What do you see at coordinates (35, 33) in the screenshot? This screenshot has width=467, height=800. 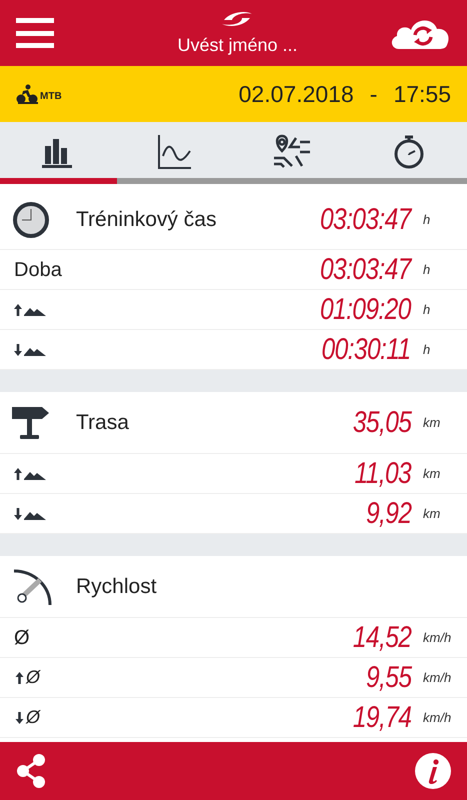 I see `menu-button` at bounding box center [35, 33].